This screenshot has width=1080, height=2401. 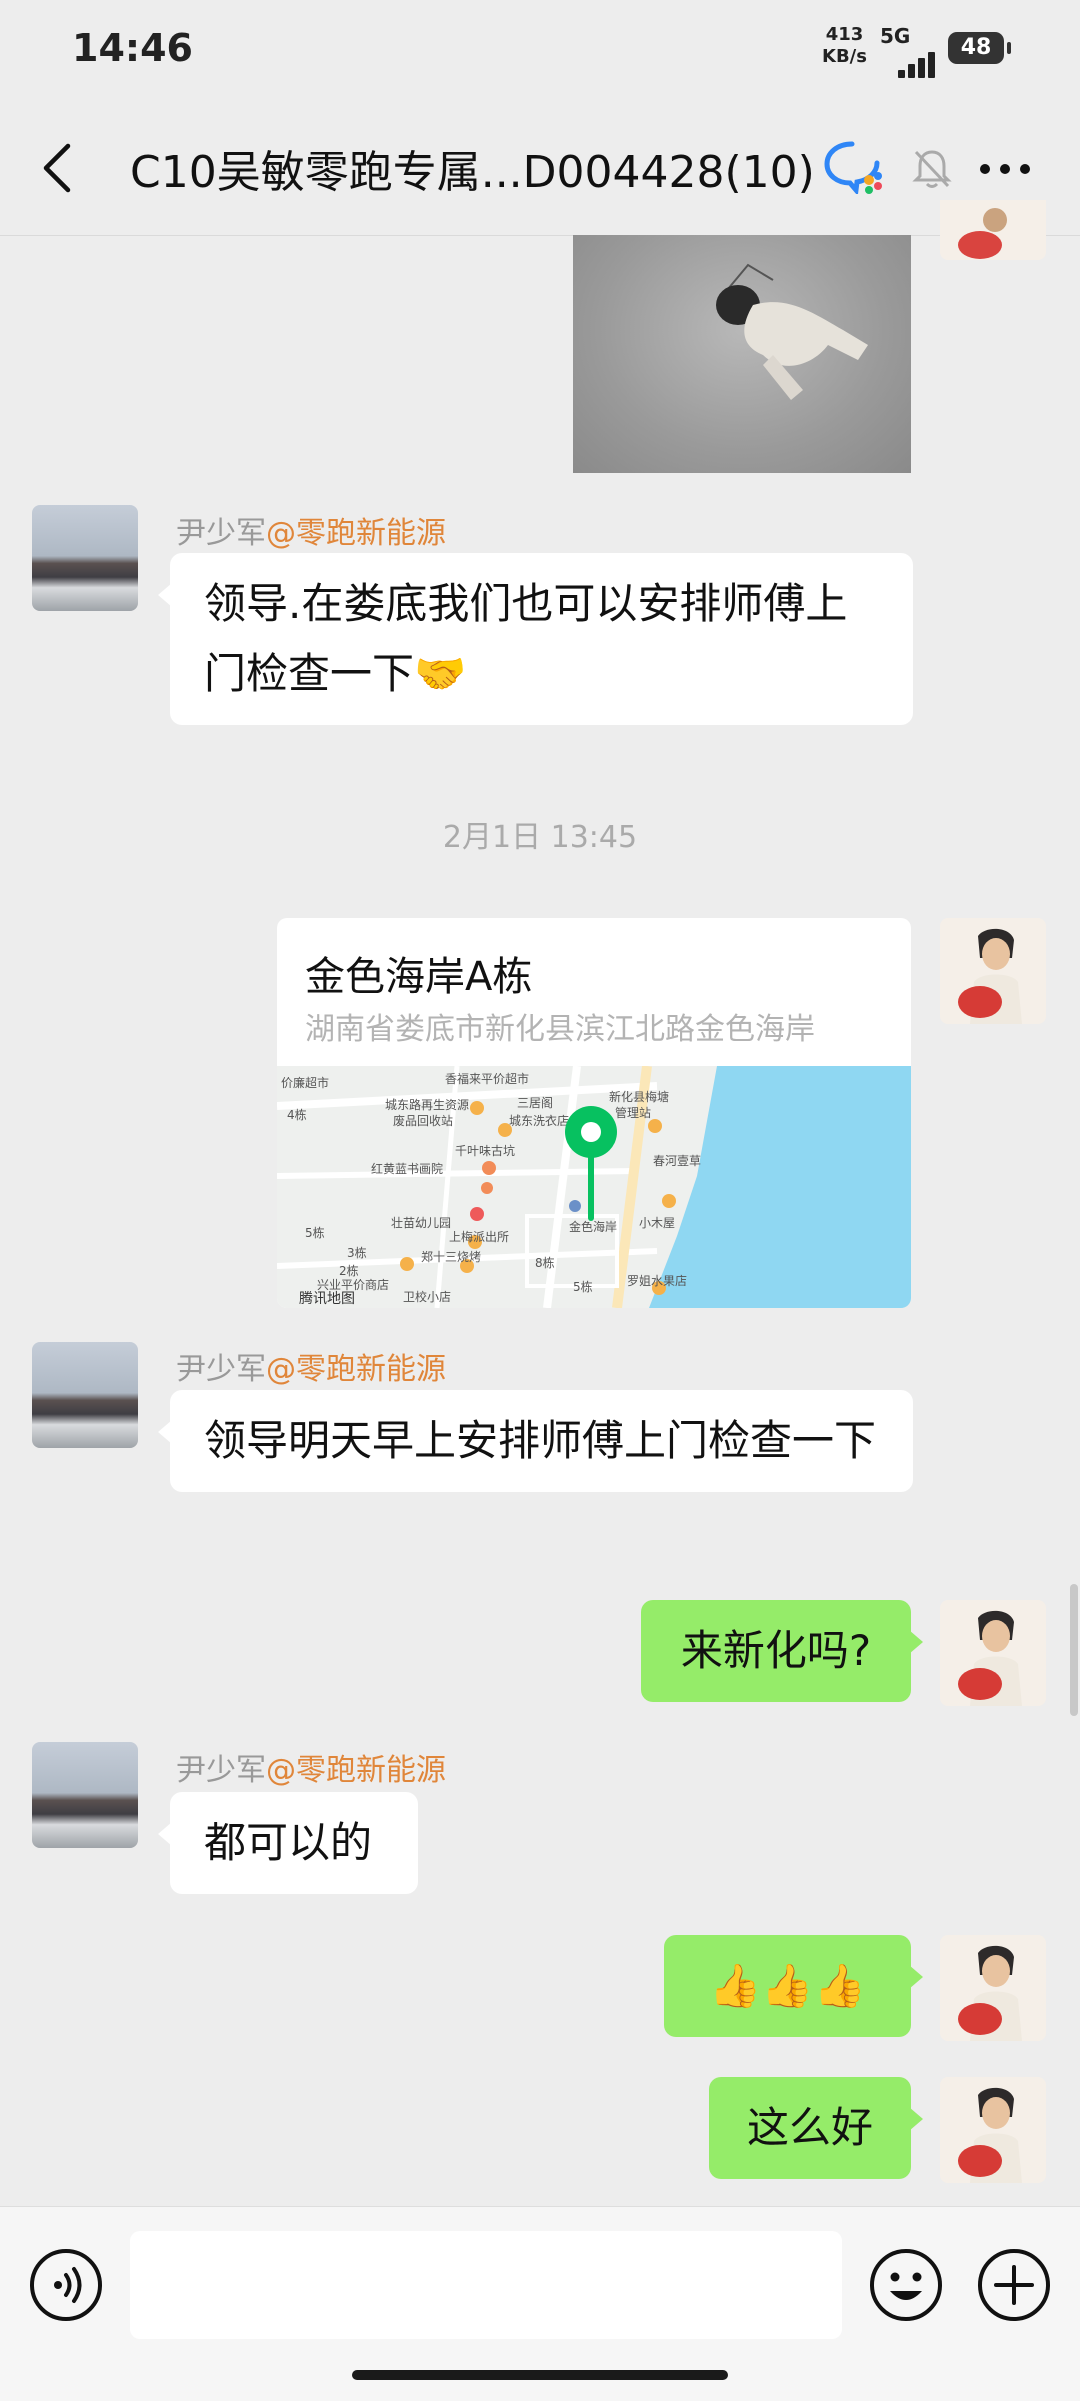 What do you see at coordinates (132, 48) in the screenshot?
I see `status-time: 14:46` at bounding box center [132, 48].